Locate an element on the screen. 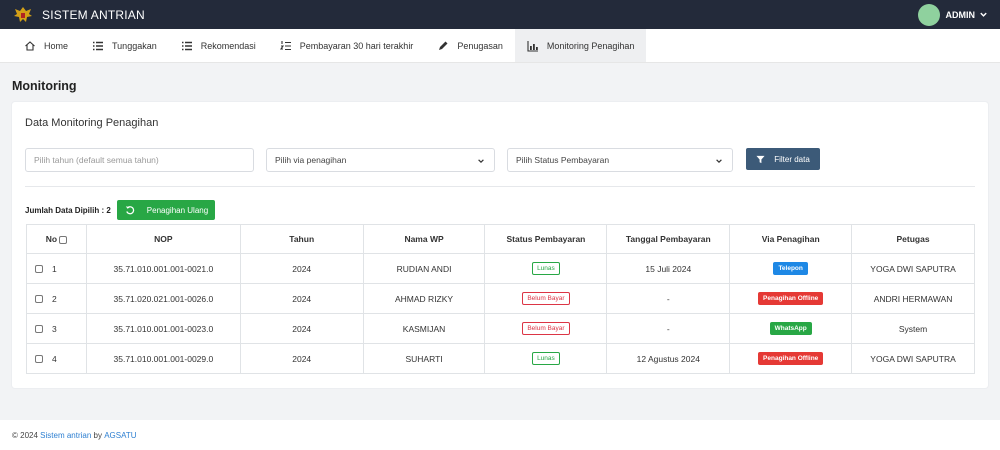  divider is located at coordinates (500, 186).